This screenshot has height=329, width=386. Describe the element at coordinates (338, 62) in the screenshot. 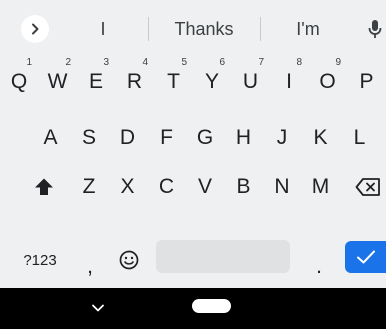

I see `key-hint: 9` at that location.